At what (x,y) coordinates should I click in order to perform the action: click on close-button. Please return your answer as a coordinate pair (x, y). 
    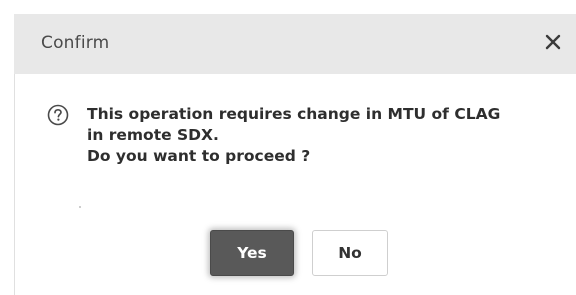
    Looking at the image, I should click on (553, 42).